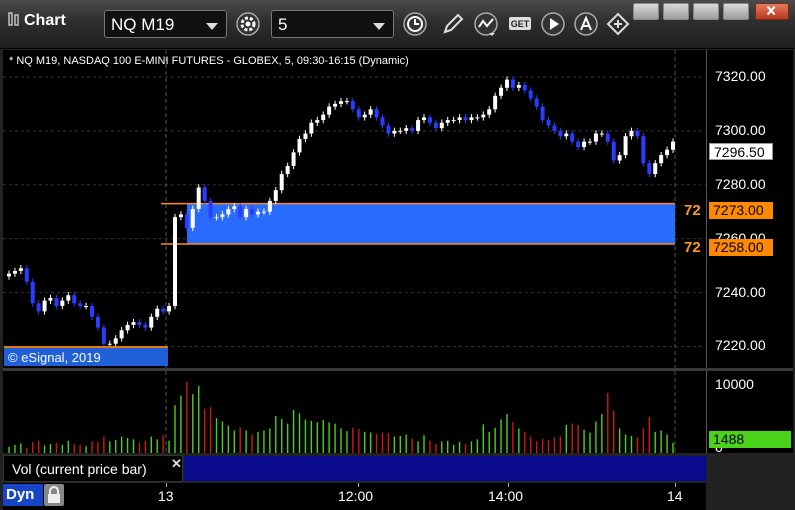  Describe the element at coordinates (248, 24) in the screenshot. I see `settings-button` at that location.